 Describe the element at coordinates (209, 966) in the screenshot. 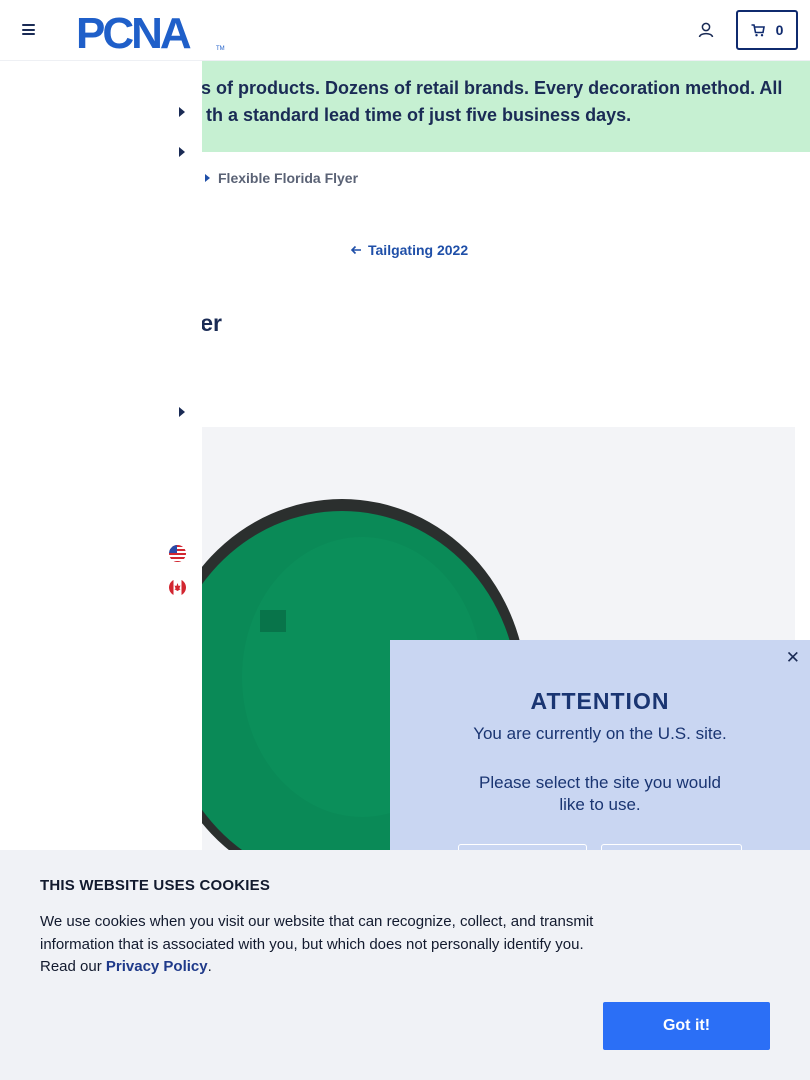

I see `cookie-text-period: .` at that location.